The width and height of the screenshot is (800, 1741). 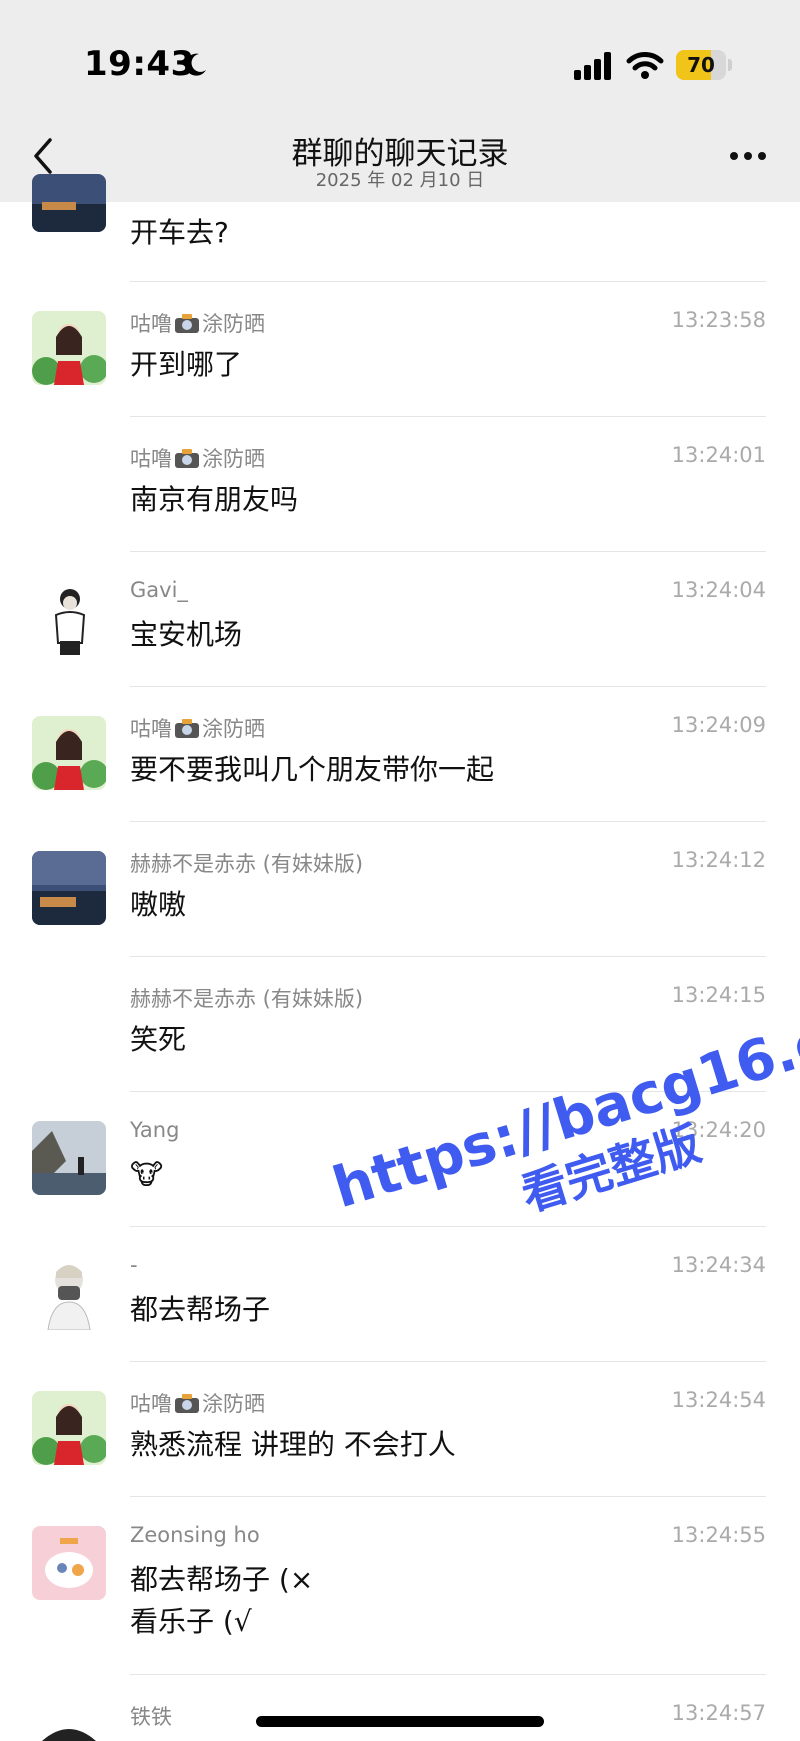 I want to click on message-item: 铁铁 13:24:57, so click(x=400, y=1708).